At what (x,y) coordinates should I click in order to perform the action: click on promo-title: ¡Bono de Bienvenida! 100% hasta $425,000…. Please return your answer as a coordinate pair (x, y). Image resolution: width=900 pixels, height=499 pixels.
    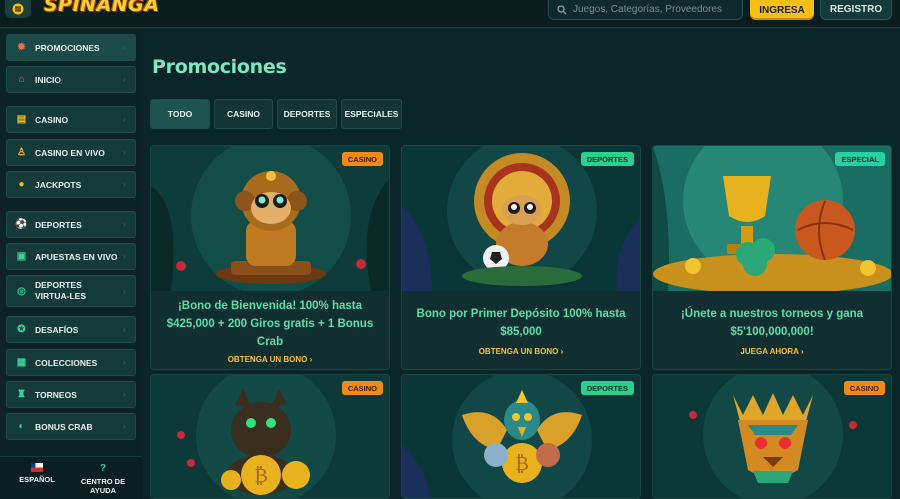
    Looking at the image, I should click on (270, 324).